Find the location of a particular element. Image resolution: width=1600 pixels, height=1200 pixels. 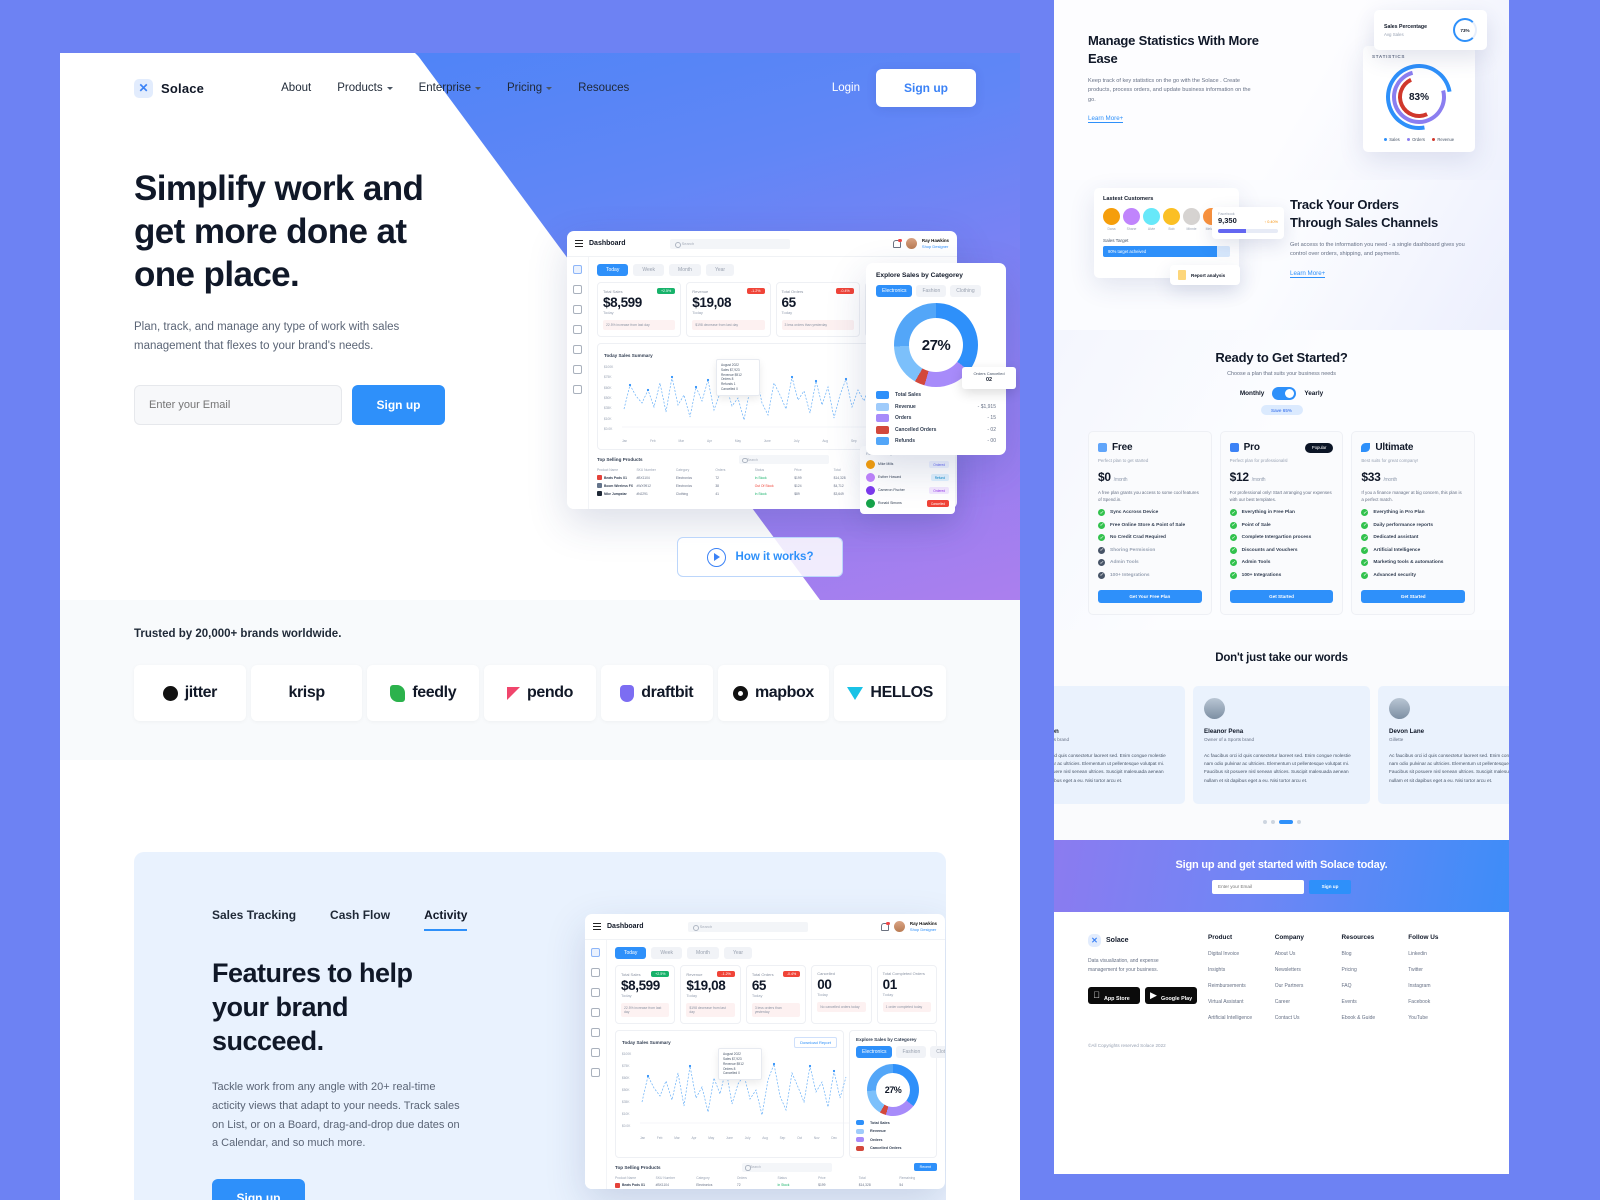

footer-link: FAQ is located at coordinates (1375, 986).